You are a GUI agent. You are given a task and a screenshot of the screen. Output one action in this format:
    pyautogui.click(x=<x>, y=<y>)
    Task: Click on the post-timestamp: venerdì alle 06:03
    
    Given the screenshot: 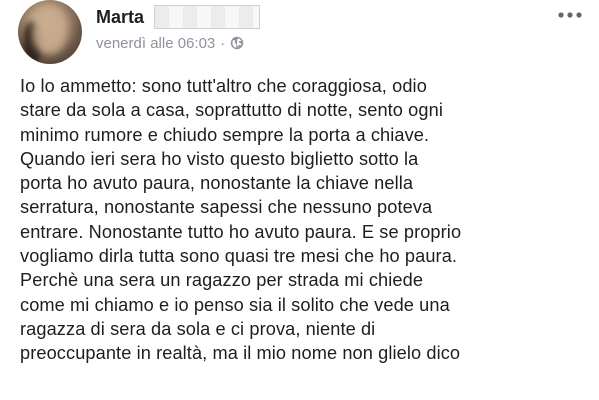 What is the action you would take?
    pyautogui.click(x=155, y=43)
    